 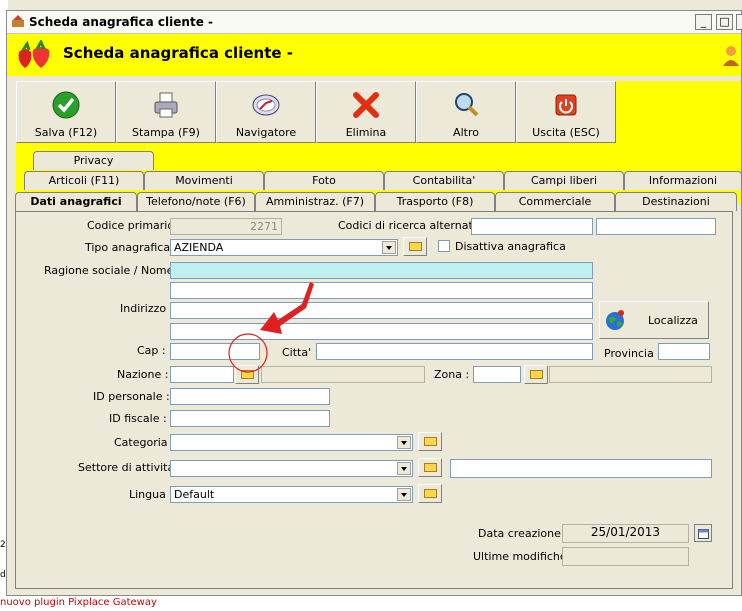 I want to click on data-creazione-label: Data creazione :, so click(x=523, y=533).